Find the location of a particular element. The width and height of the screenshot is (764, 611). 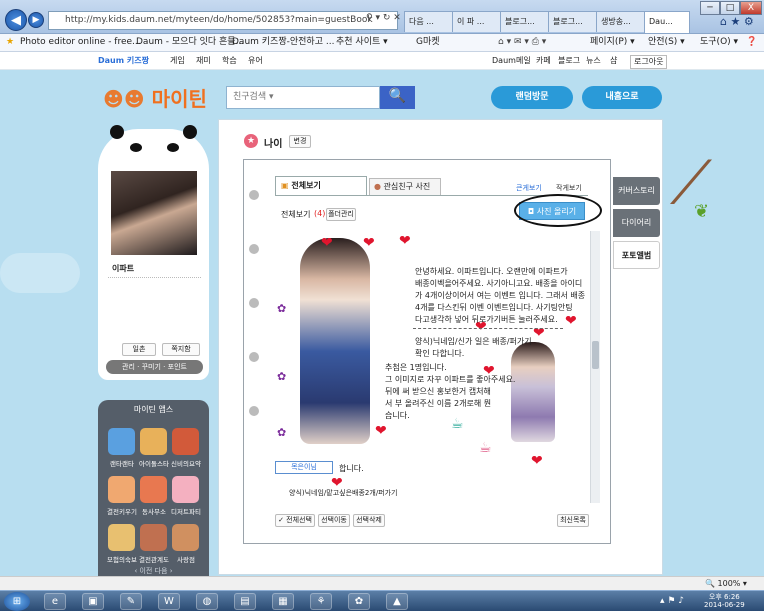

my-home-button: 내홈으로 is located at coordinates (622, 97).